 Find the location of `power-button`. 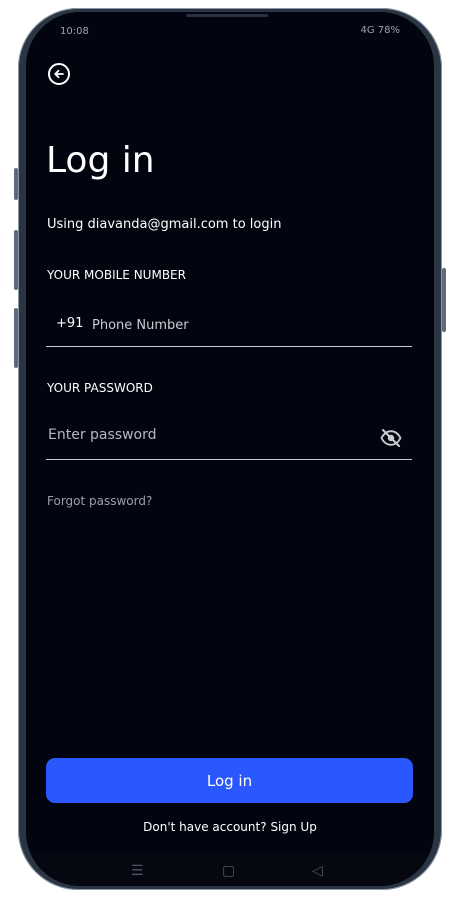

power-button is located at coordinates (16, 184).